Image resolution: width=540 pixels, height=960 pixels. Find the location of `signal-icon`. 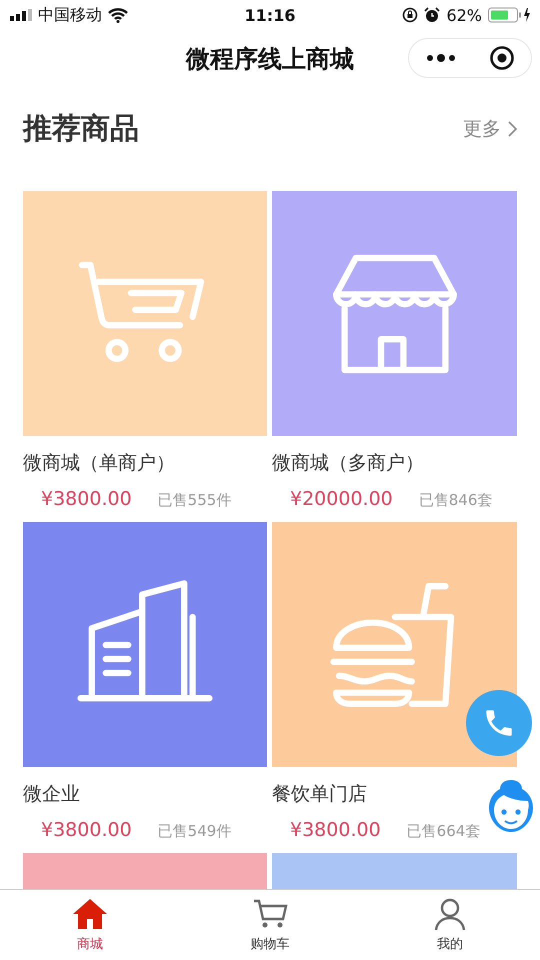

signal-icon is located at coordinates (21, 15).